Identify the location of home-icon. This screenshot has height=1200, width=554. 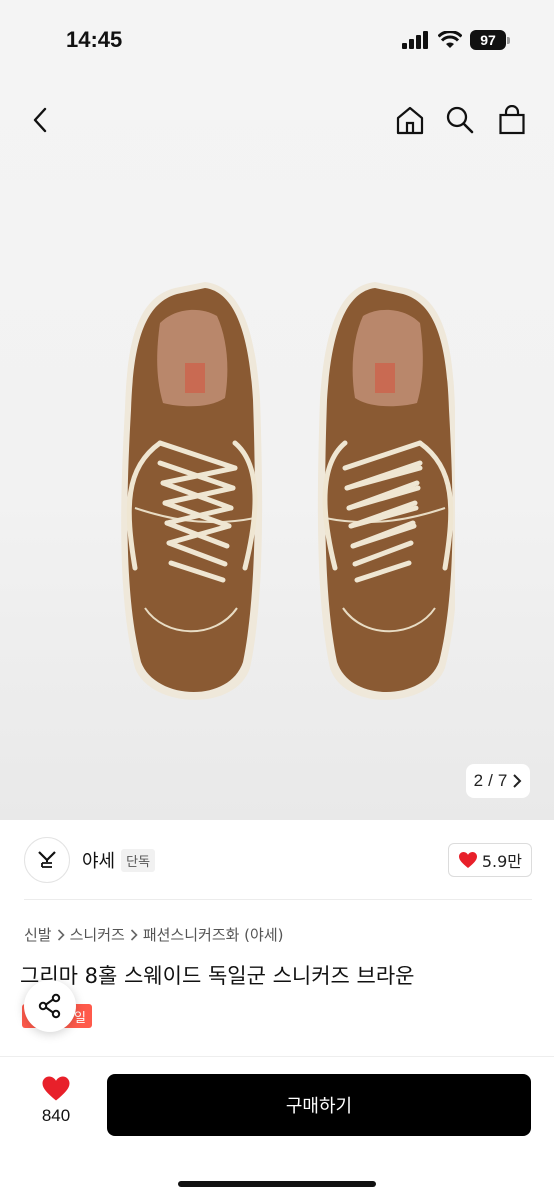
(410, 120).